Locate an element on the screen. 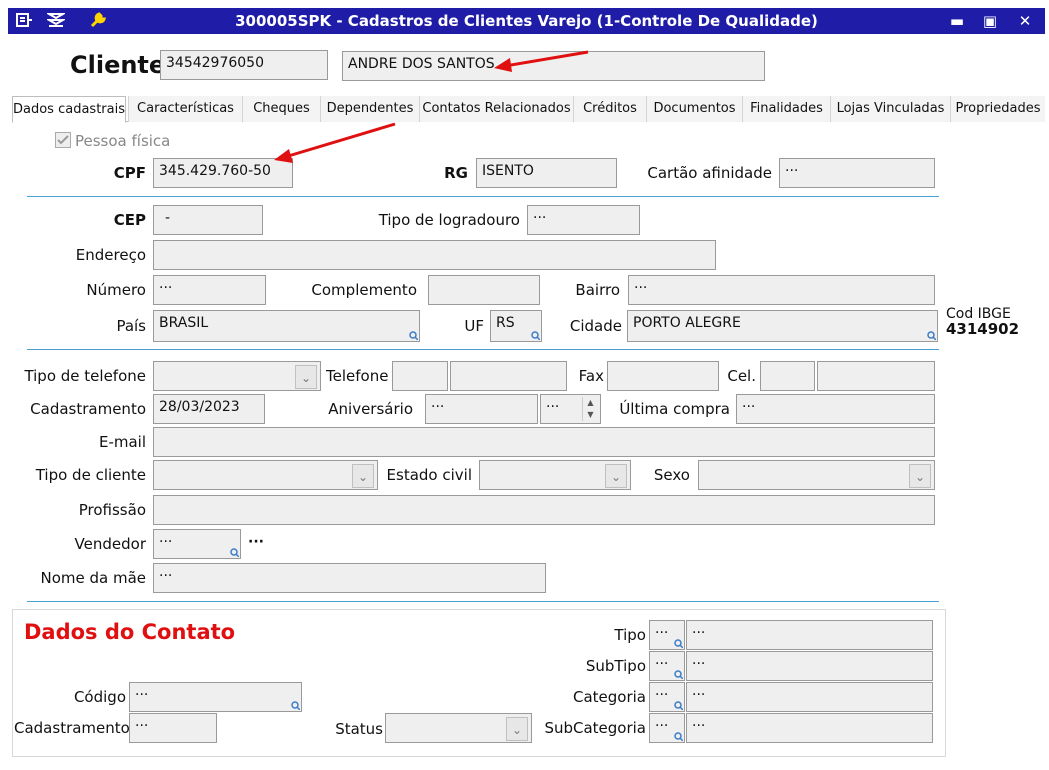 The image size is (1049, 770). arrow-to-cpf is located at coordinates (335, 142).